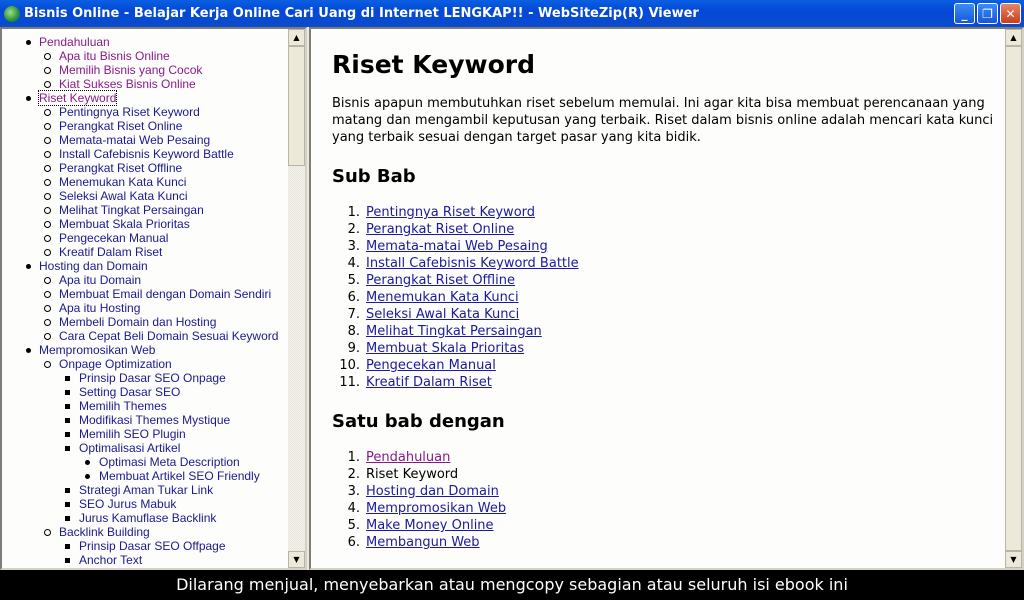 The image size is (1024, 600). I want to click on toc-item: Optimasi Meta Description, so click(192, 462).